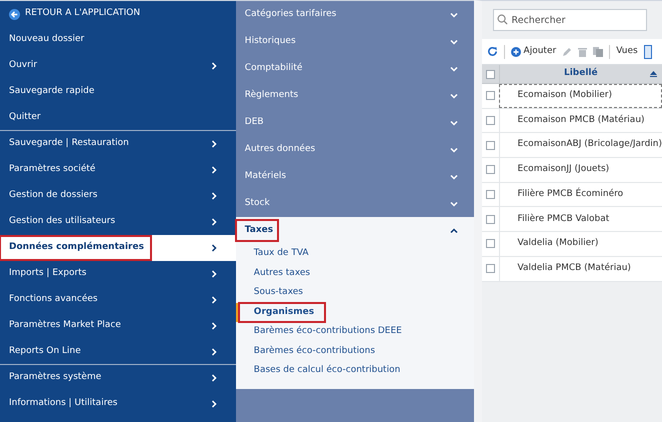 This screenshot has width=662, height=422. What do you see at coordinates (118, 118) in the screenshot?
I see `menu-item: Quitter` at bounding box center [118, 118].